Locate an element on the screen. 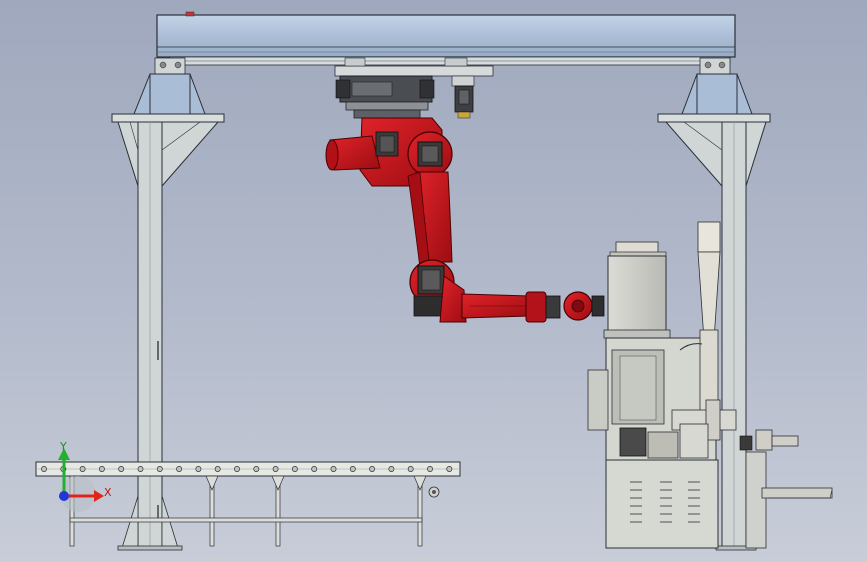  gantry-top-beam is located at coordinates (446, 38).